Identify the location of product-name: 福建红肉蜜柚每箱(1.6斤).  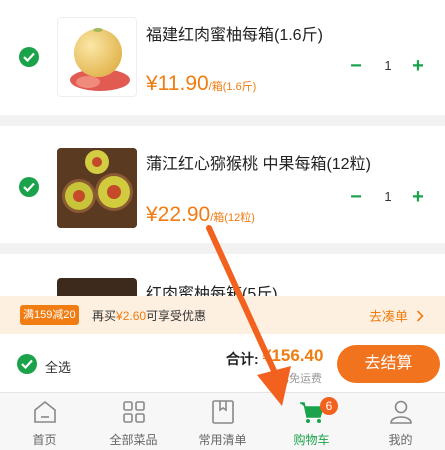
(234, 33).